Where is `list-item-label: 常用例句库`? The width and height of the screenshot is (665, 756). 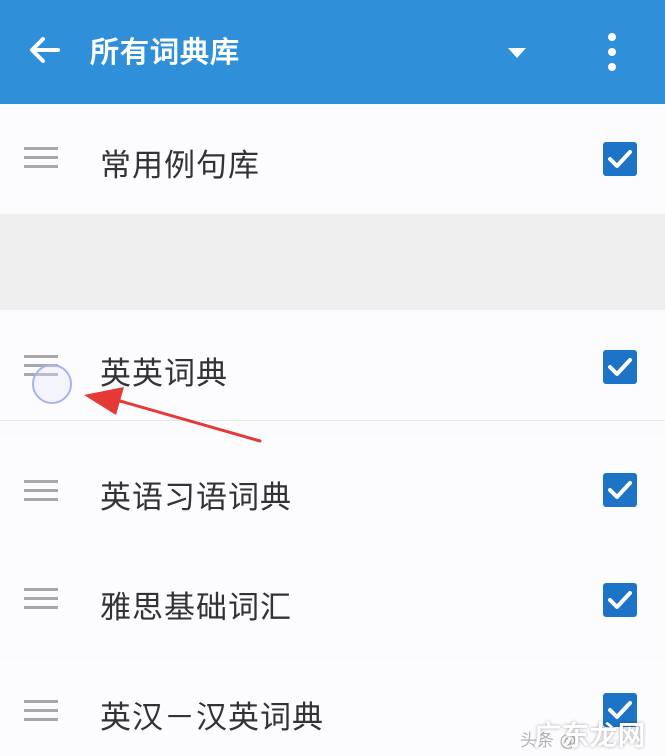
list-item-label: 常用例句库 is located at coordinates (180, 166).